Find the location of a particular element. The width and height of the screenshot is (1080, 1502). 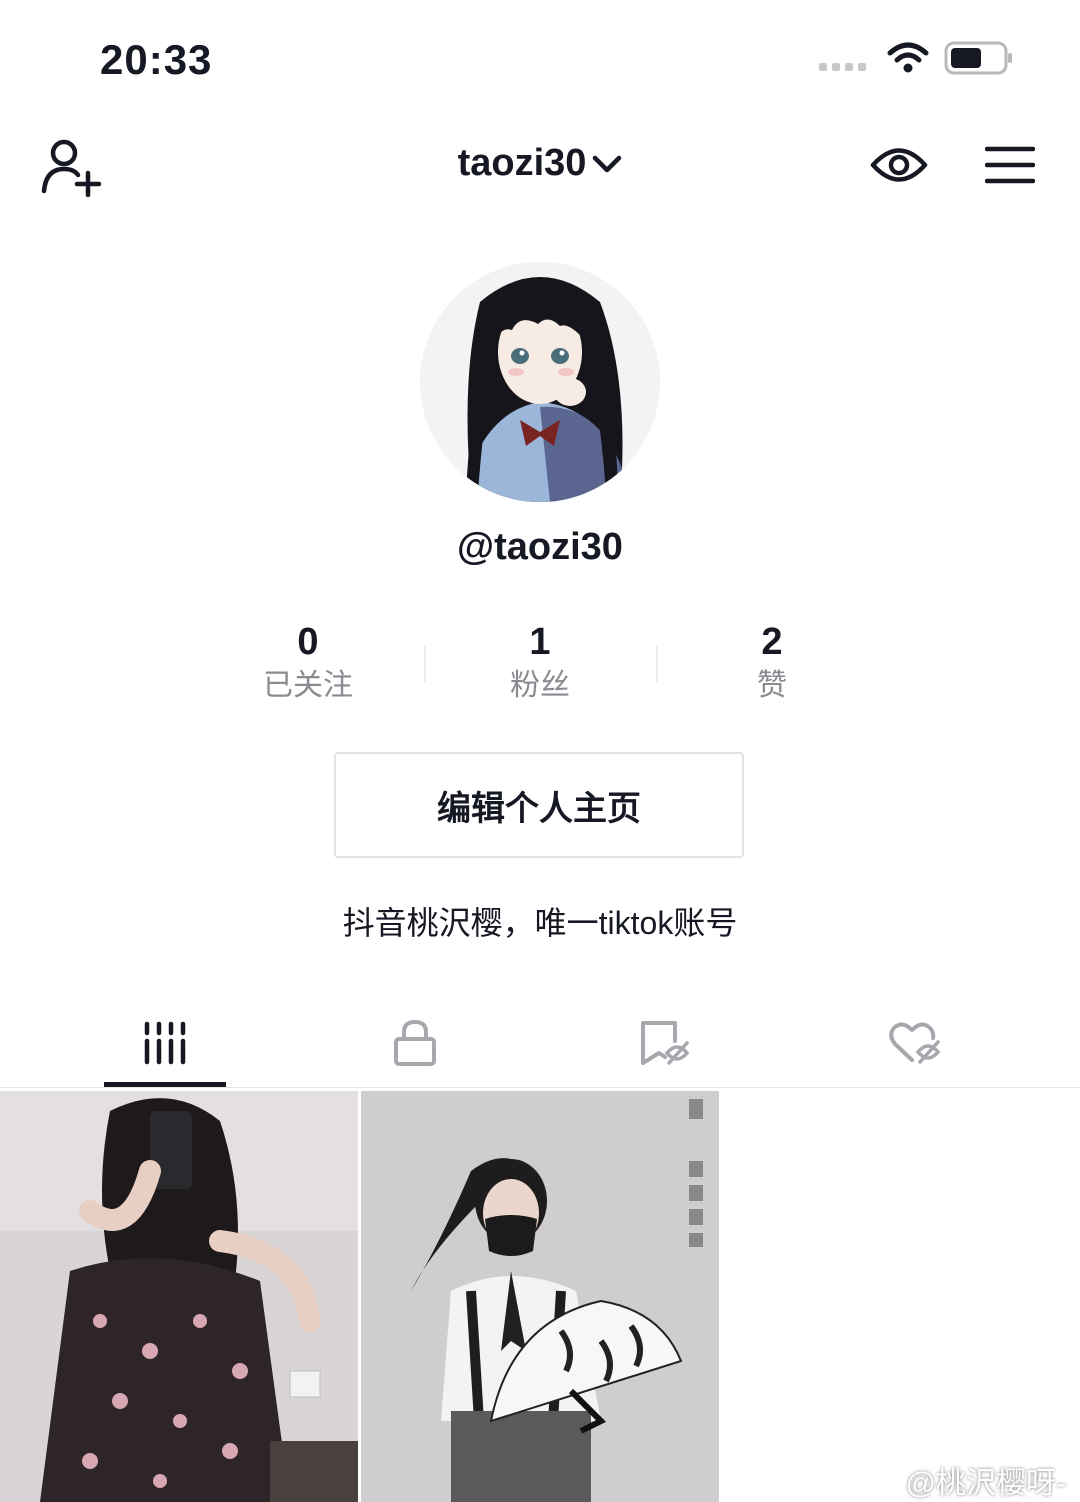

watermark: @桃沢樱呀- is located at coordinates (963, 1480).